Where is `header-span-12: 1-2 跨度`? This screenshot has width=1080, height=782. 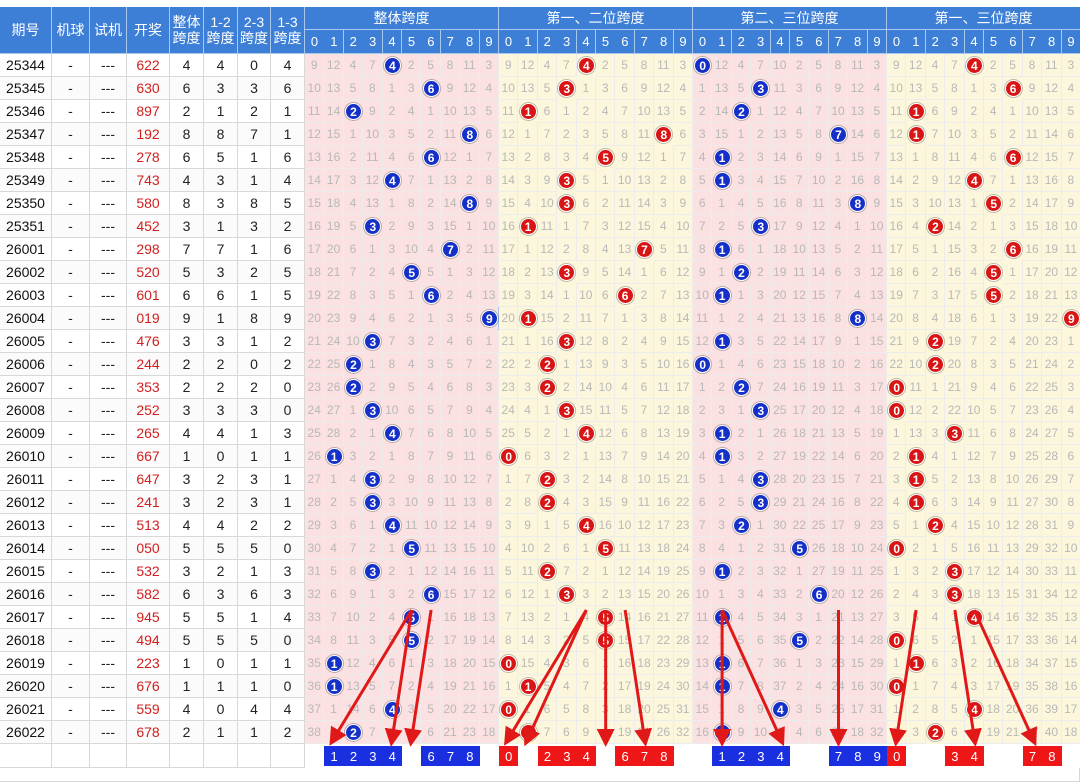
header-span-12: 1-2 跨度 is located at coordinates (221, 30).